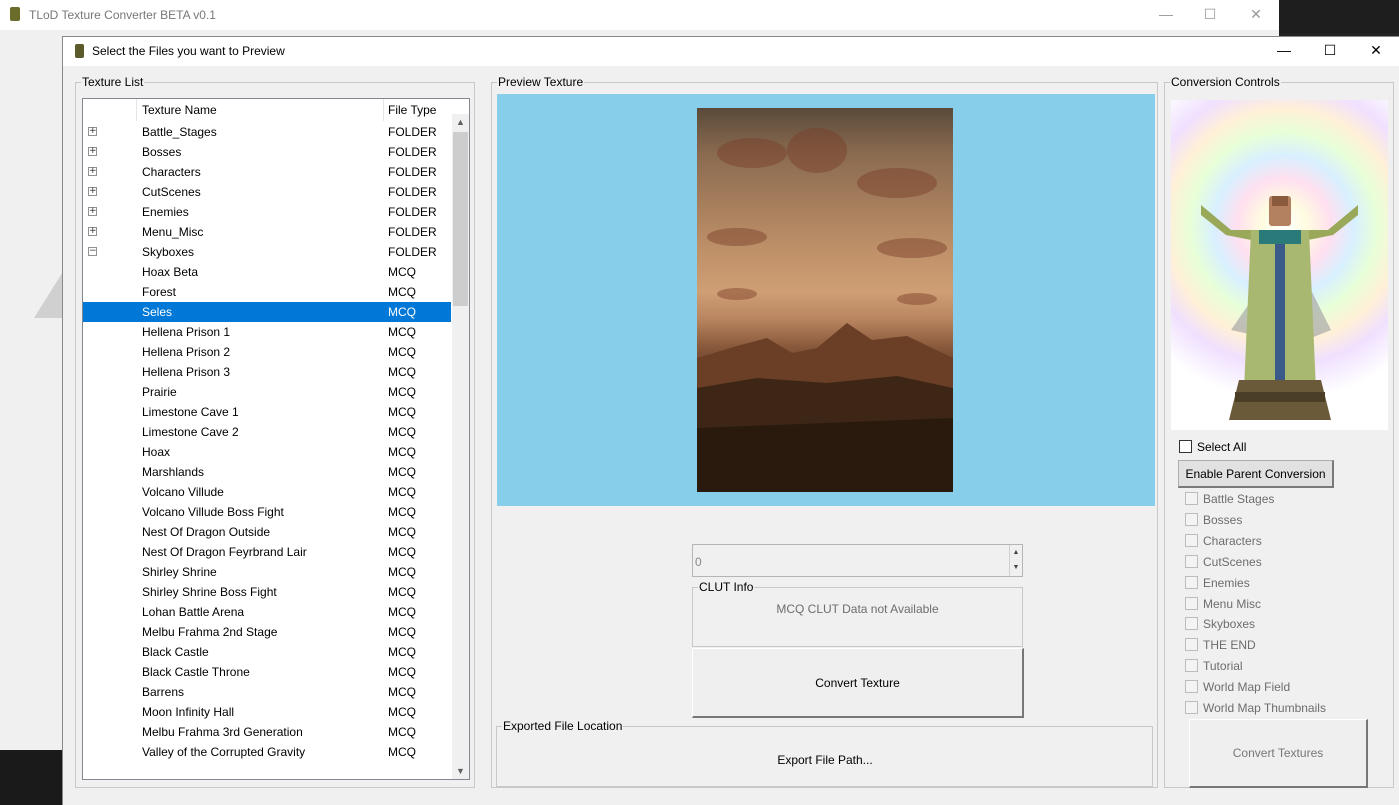 The height and width of the screenshot is (805, 1399). I want to click on tree-row: Lohan Battle Arena MCQ, so click(267, 612).